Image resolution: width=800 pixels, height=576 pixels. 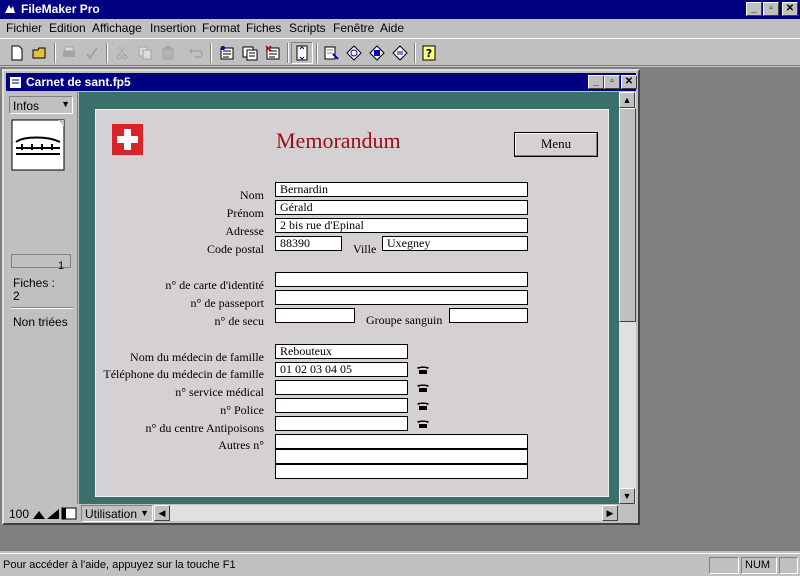 What do you see at coordinates (400, 53) in the screenshot?
I see `preview-mode-icon` at bounding box center [400, 53].